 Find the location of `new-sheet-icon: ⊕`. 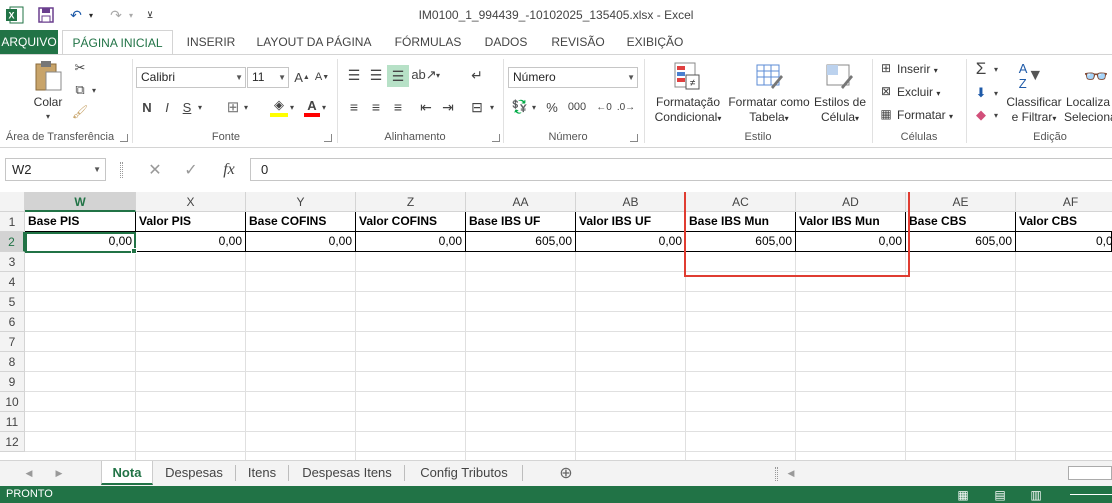

new-sheet-icon: ⊕ is located at coordinates (566, 473).